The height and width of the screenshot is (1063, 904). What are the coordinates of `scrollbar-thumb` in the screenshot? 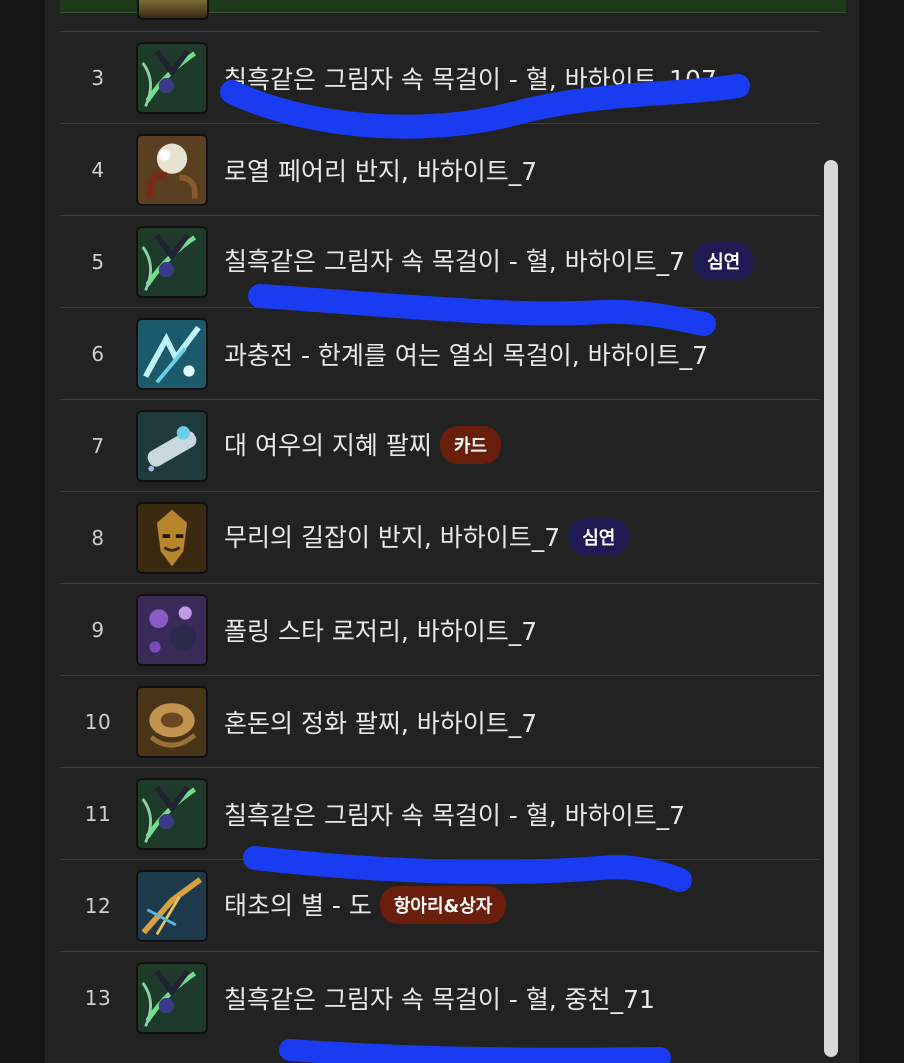 It's located at (831, 608).